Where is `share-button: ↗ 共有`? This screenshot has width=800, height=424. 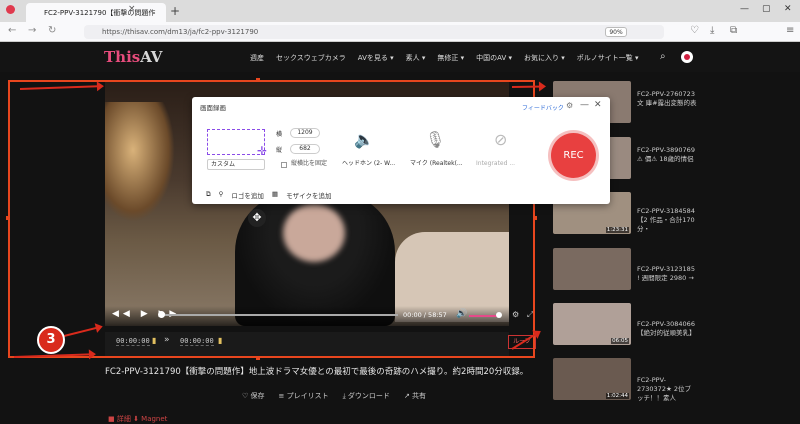
share-button: ↗ 共有 is located at coordinates (415, 396).